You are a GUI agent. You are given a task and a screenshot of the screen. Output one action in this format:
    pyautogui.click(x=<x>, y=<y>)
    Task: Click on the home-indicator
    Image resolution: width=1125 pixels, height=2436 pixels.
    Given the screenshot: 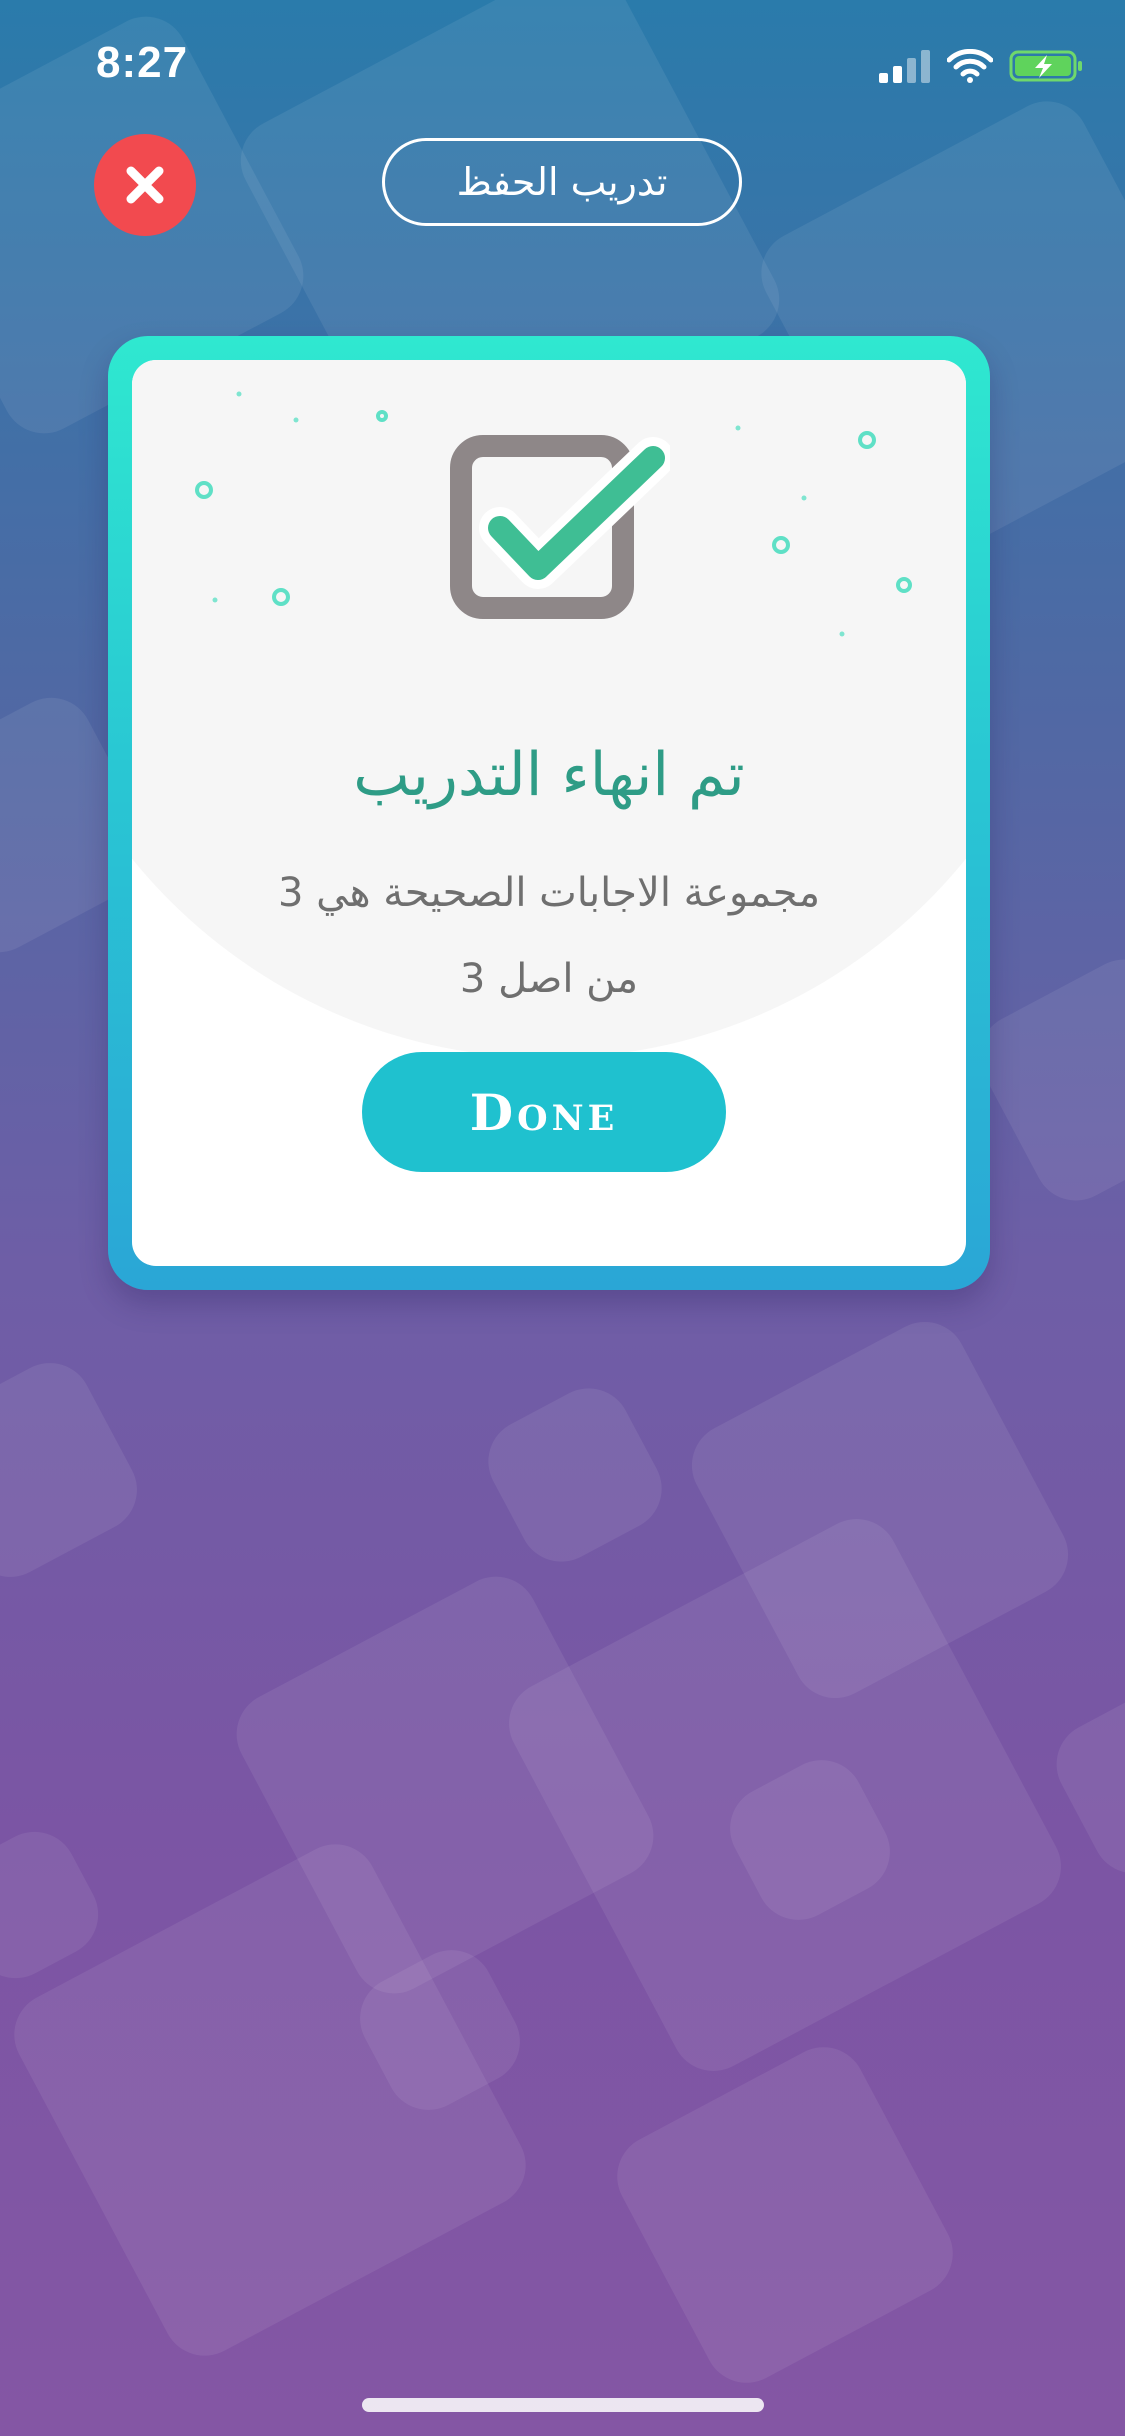 What is the action you would take?
    pyautogui.click(x=563, y=2405)
    